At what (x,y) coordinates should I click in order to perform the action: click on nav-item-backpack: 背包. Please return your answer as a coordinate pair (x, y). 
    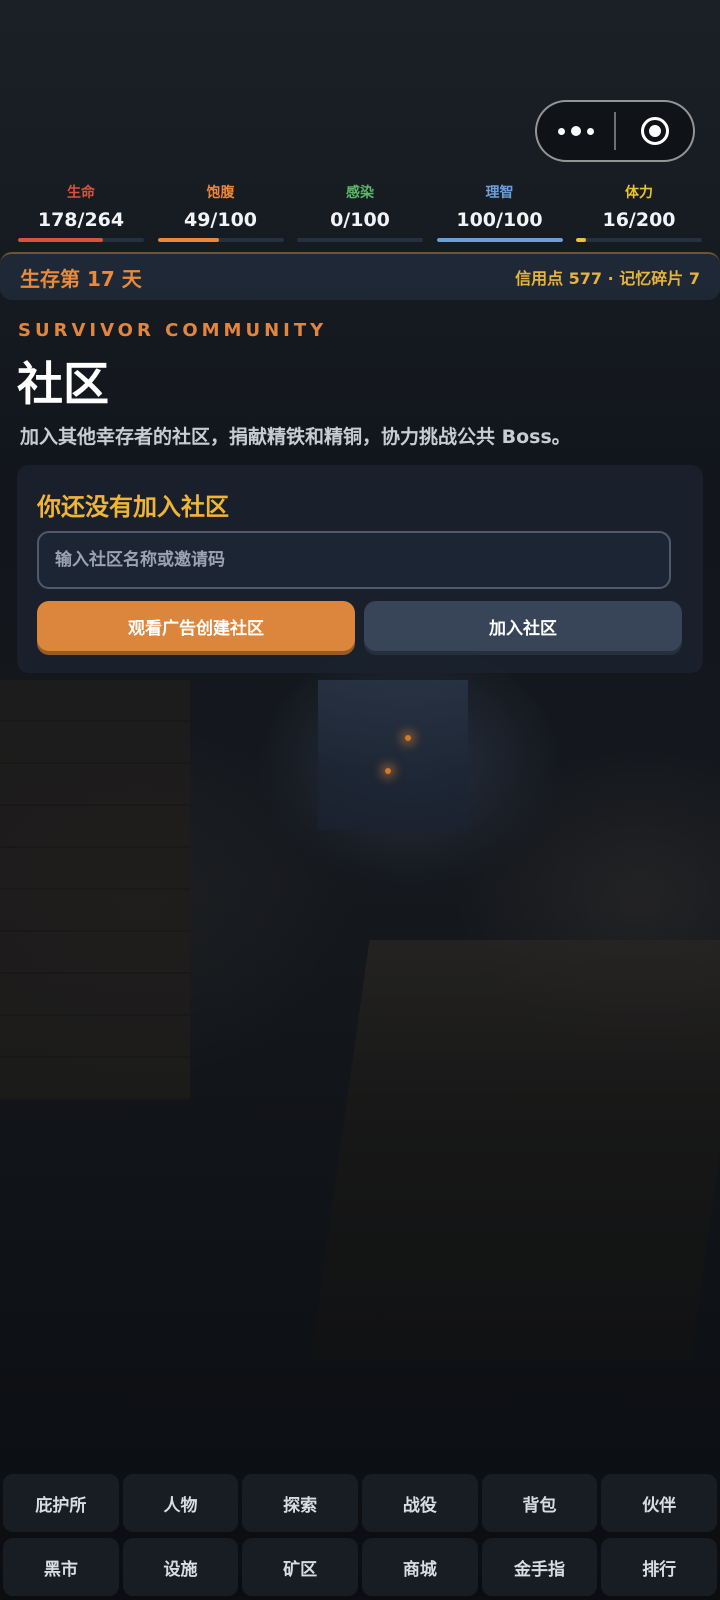
    Looking at the image, I should click on (539, 1503).